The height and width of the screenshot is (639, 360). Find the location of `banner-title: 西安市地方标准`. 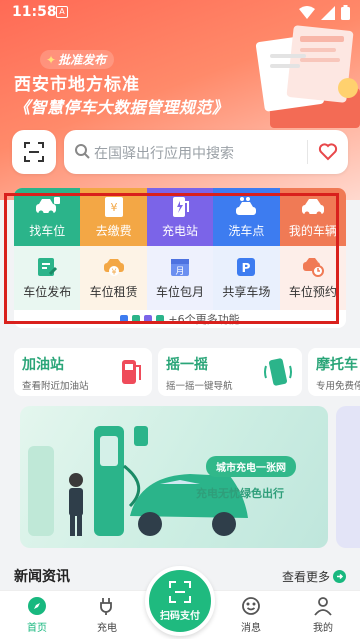

banner-title: 西安市地方标准 is located at coordinates (77, 85).